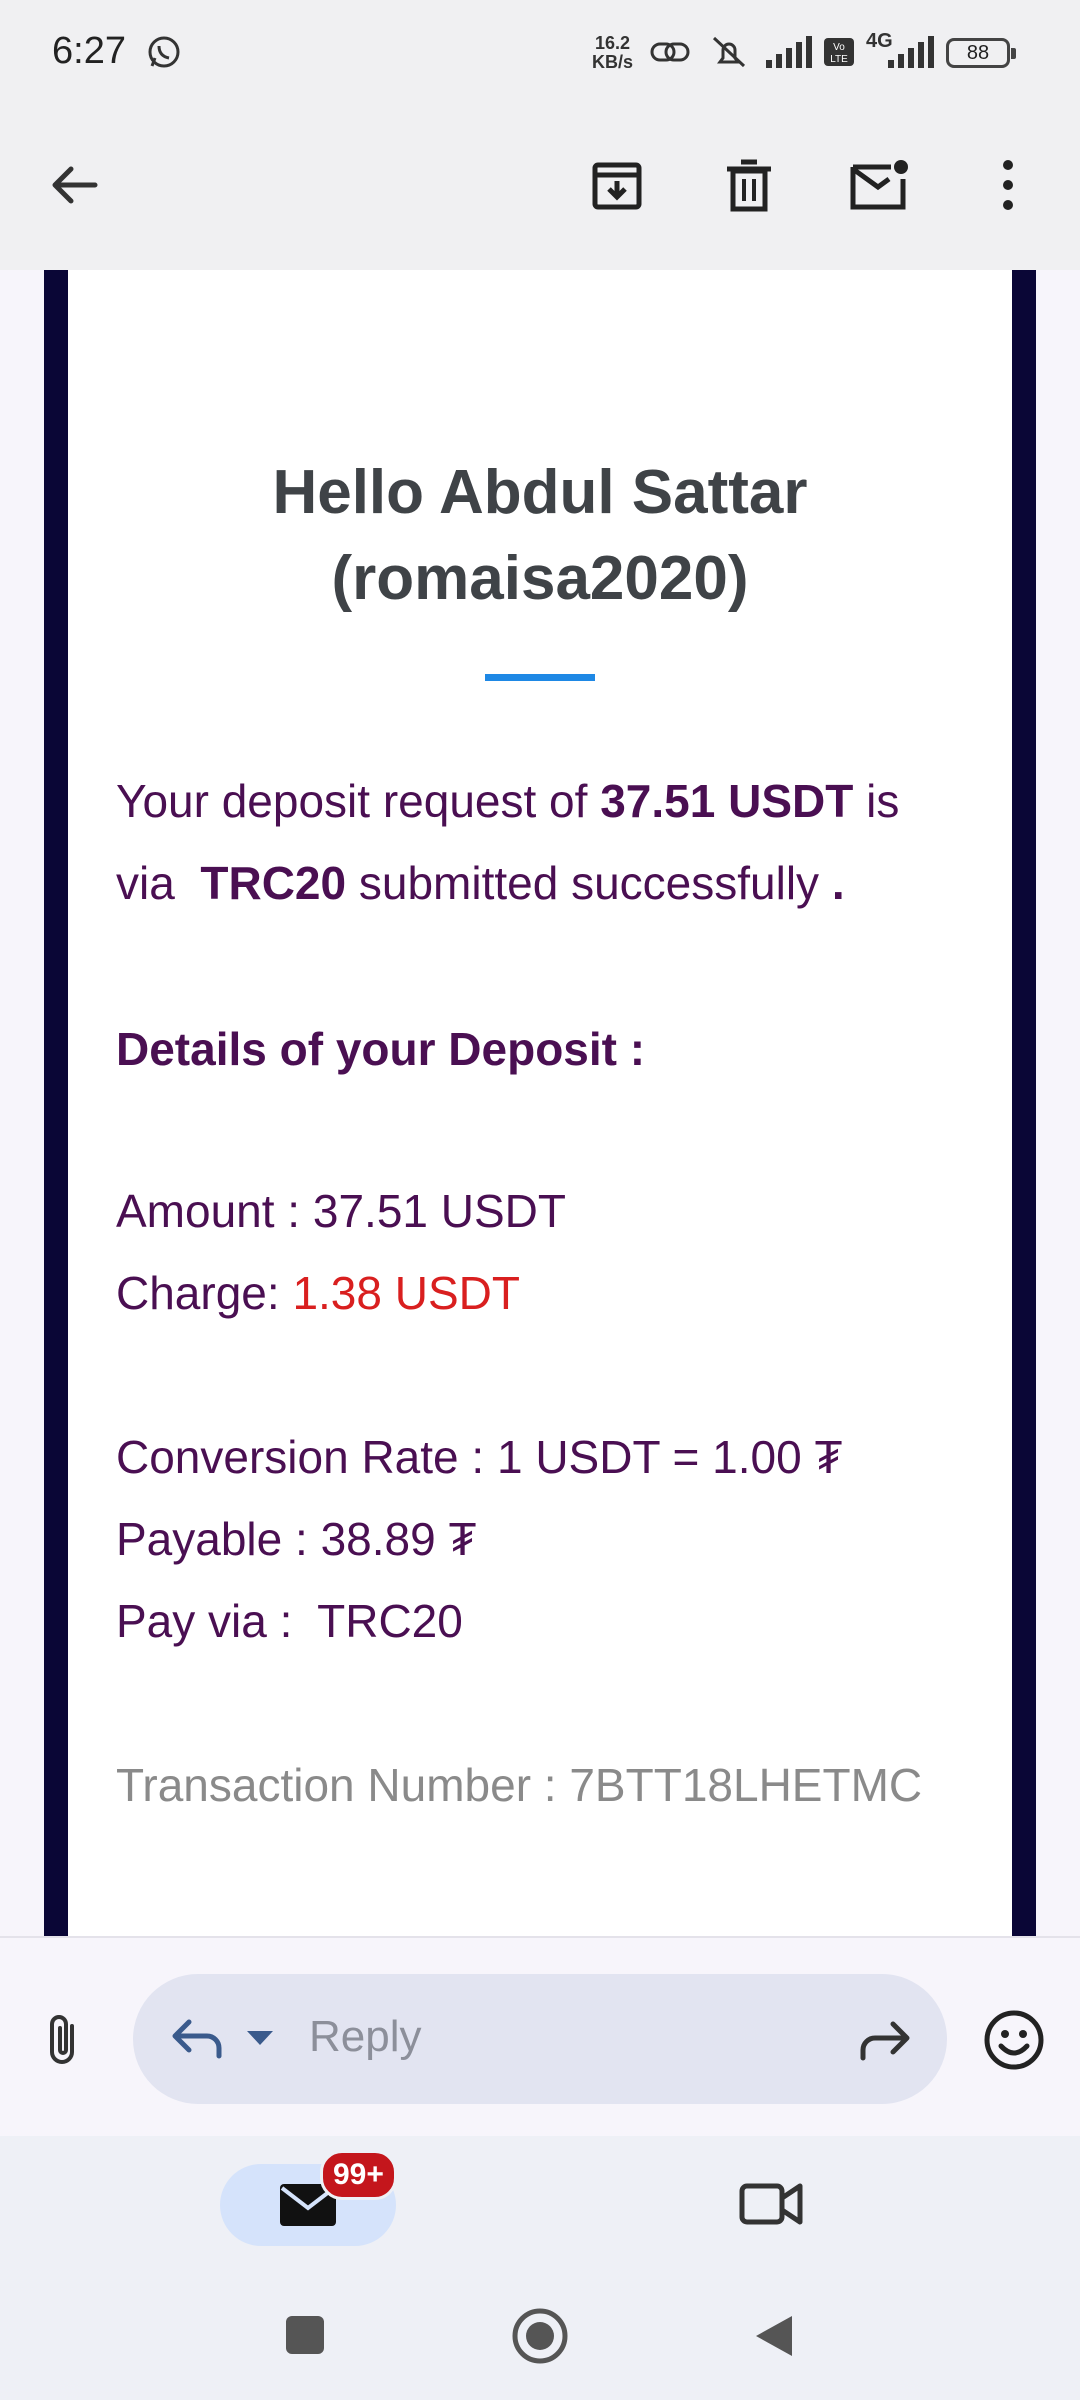 The height and width of the screenshot is (2400, 1080). What do you see at coordinates (519, 1785) in the screenshot?
I see `transaction-number: Transaction Number : 7BTT18LHETMC` at bounding box center [519, 1785].